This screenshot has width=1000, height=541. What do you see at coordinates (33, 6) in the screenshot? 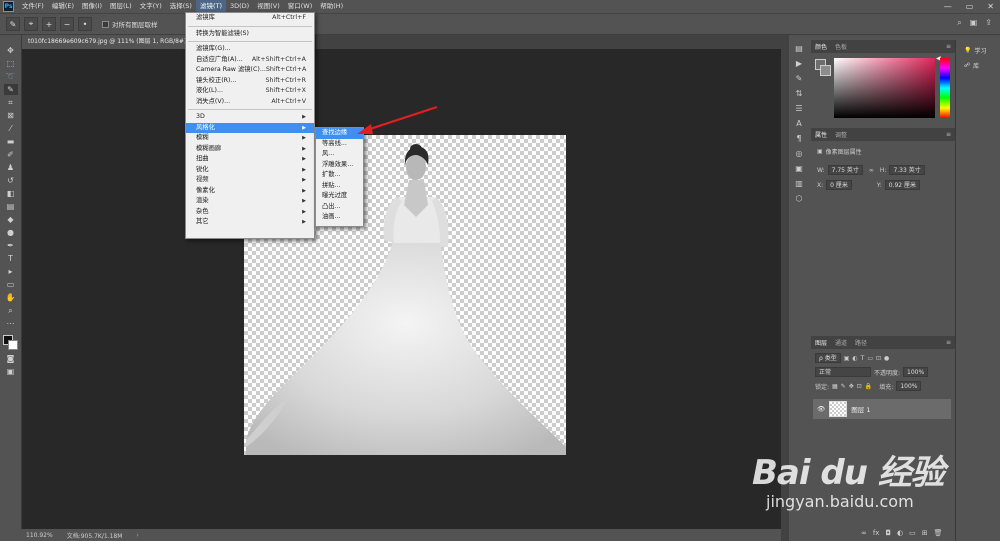
I see `menu-item: 文件(F)` at bounding box center [33, 6].